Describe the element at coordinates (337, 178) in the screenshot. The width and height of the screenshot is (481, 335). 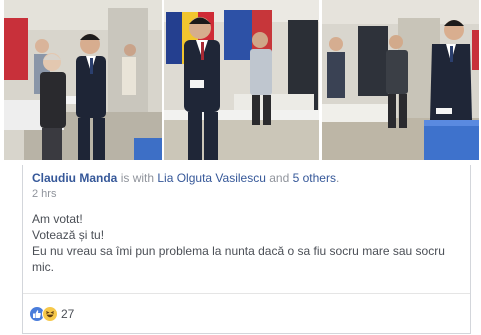
I see `header-period: .` at that location.